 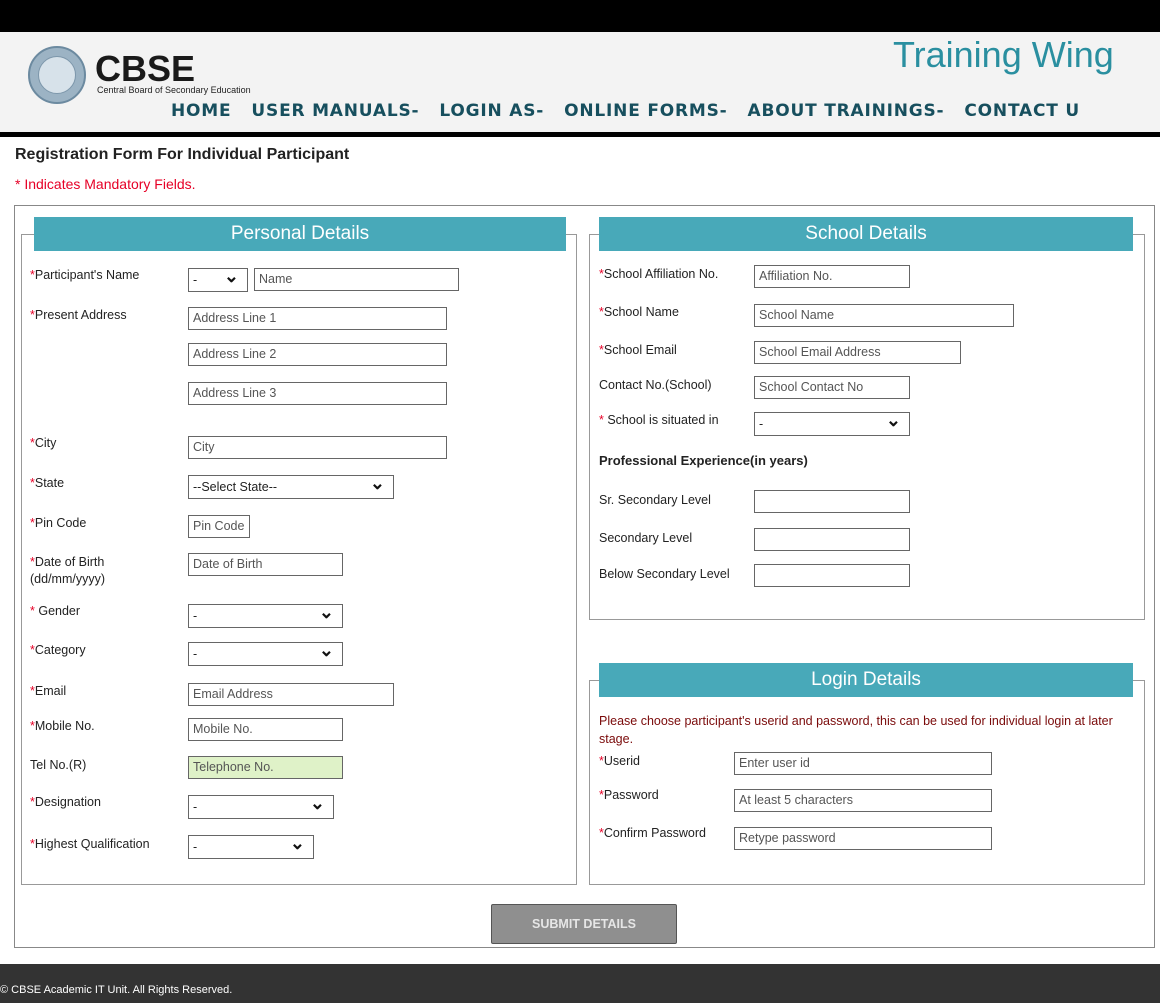 What do you see at coordinates (78, 315) in the screenshot?
I see `present-address-label: *Present Address` at bounding box center [78, 315].